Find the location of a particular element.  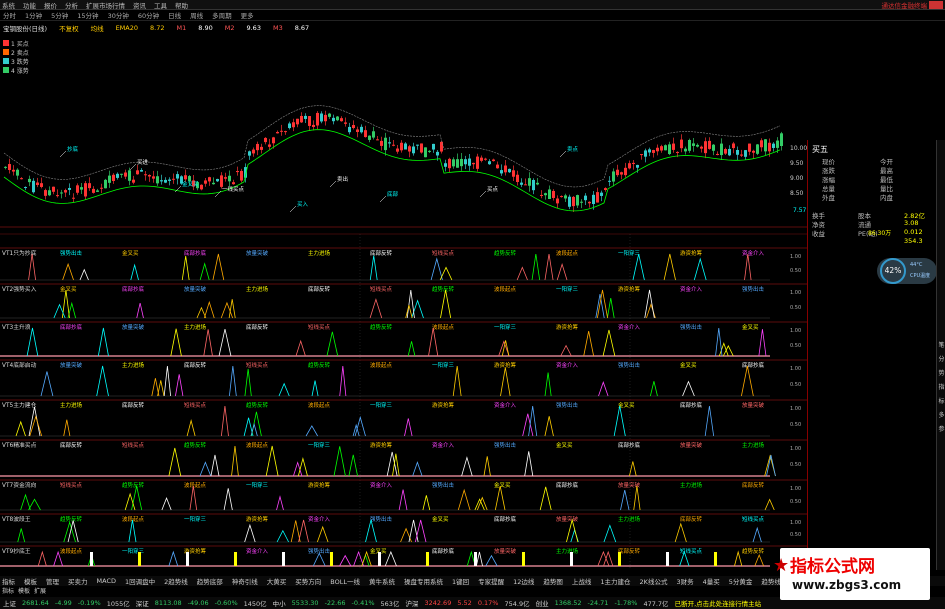

quote-label: 外盘 is located at coordinates (828, 198).